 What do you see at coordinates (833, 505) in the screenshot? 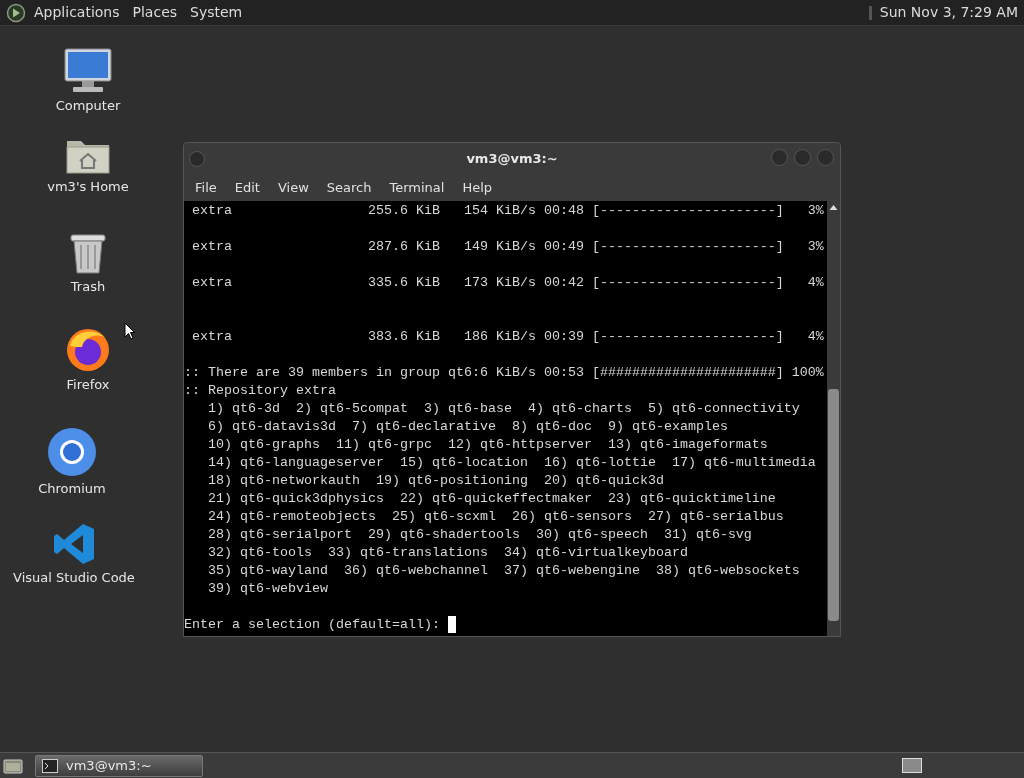
I see `scrollbar-thumb` at bounding box center [833, 505].